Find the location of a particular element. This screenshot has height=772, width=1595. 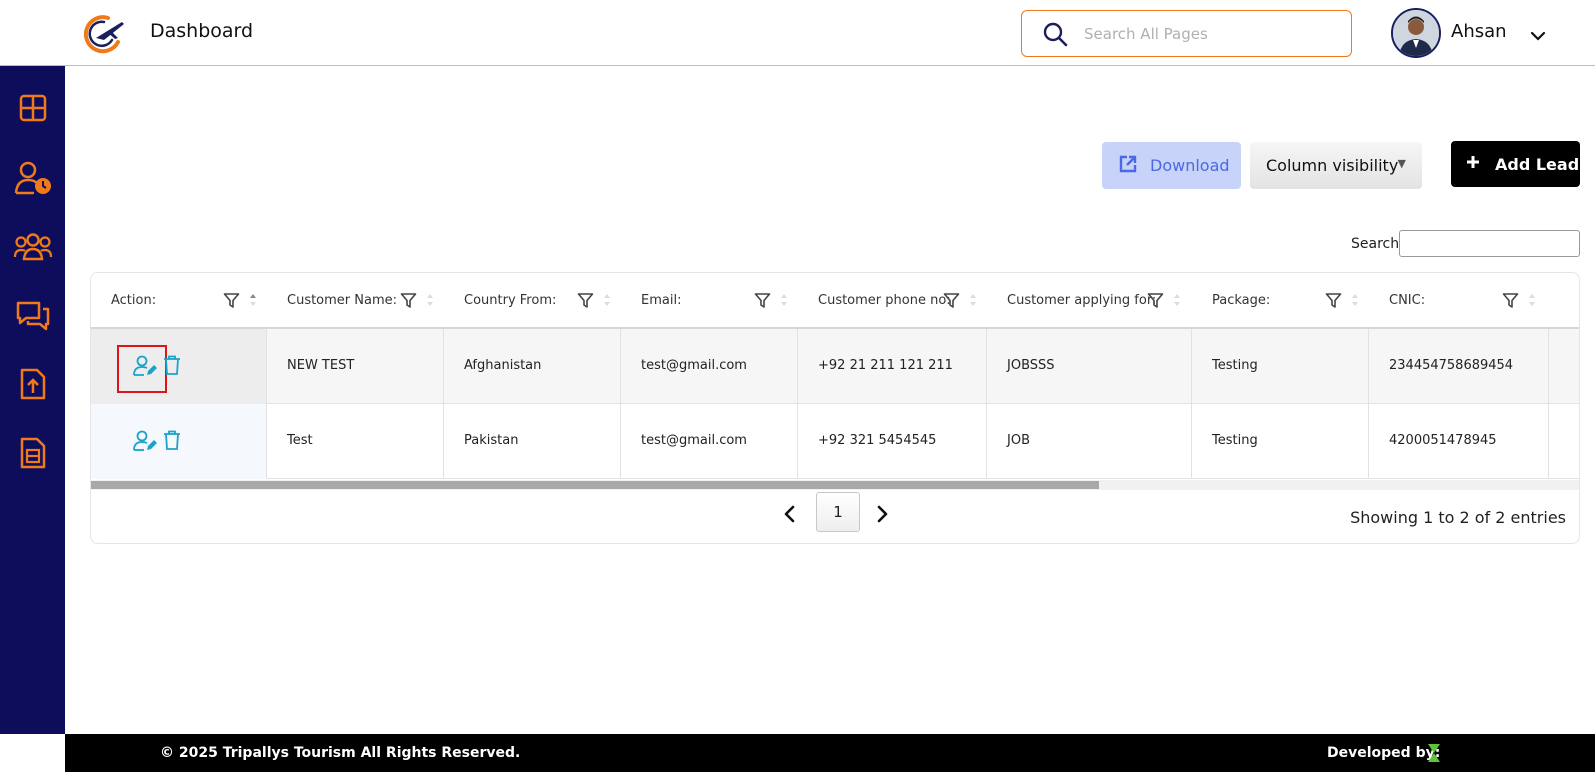

cell-value: Pakistan is located at coordinates (491, 440).